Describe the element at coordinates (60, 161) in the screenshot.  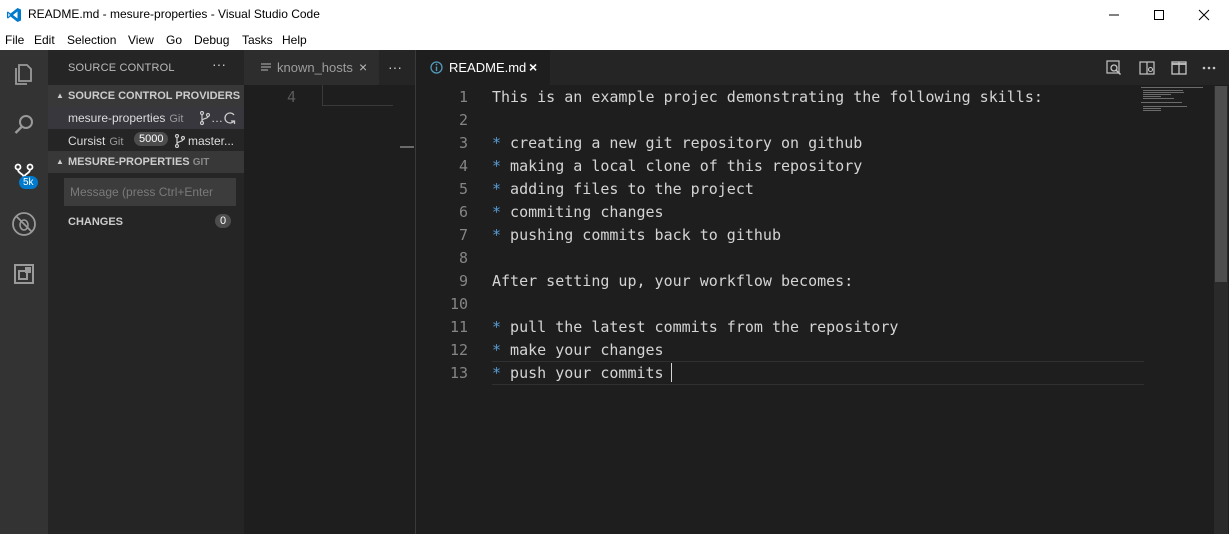
I see `collapse-triangle-icon: ▲` at that location.